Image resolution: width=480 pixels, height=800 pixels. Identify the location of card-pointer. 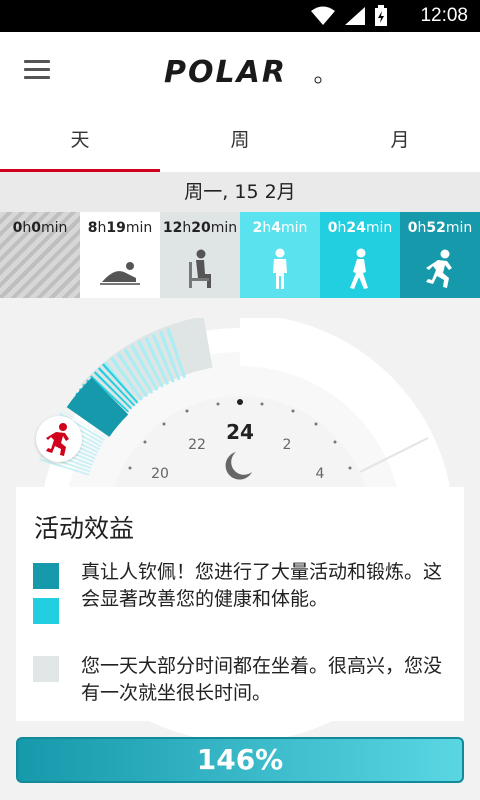
(236, 727).